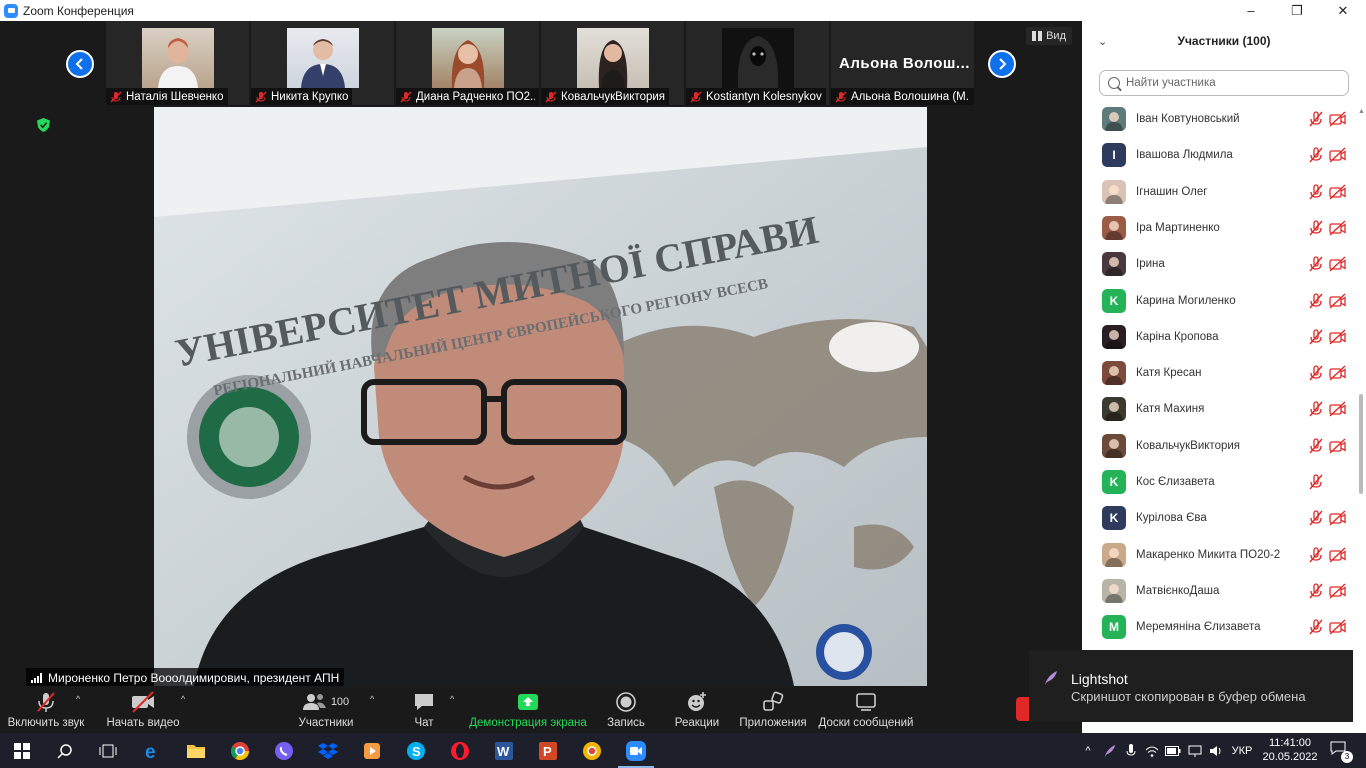 Image resolution: width=1366 pixels, height=768 pixels. I want to click on taskbar-media-player, so click(372, 750).